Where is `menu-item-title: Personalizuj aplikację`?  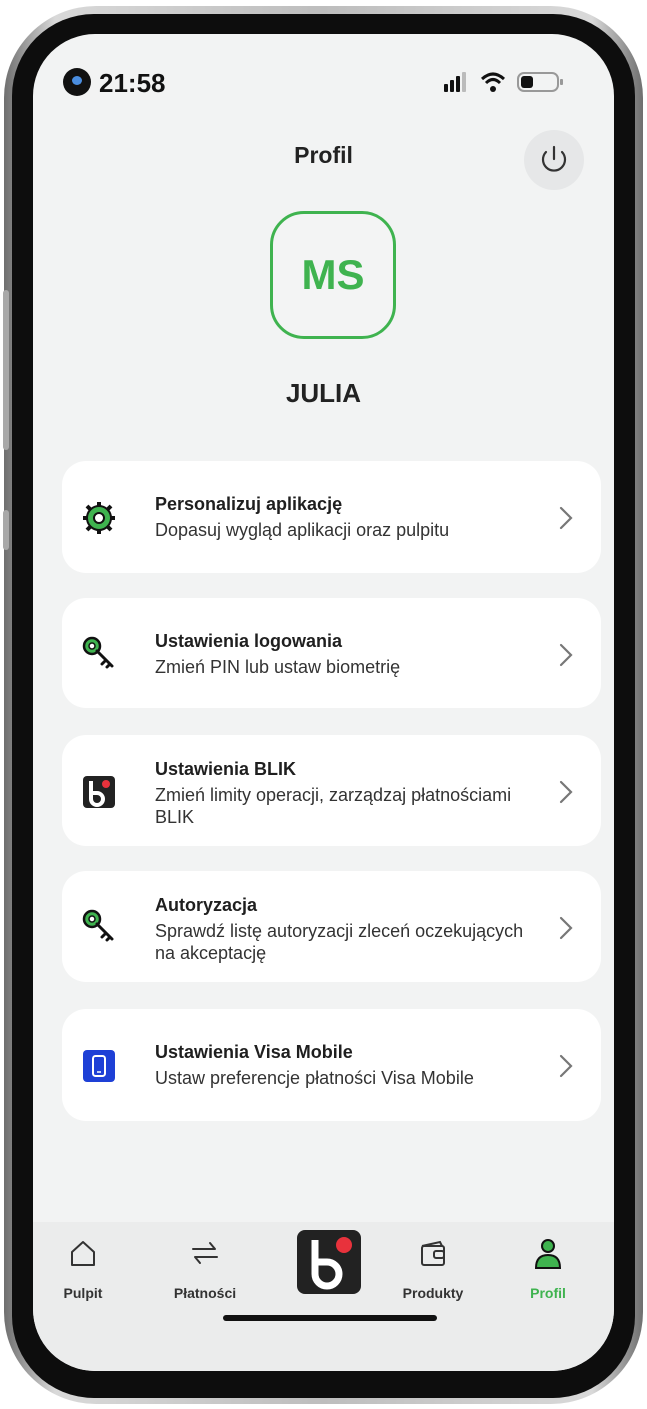
menu-item-title: Personalizuj aplikację is located at coordinates (249, 504).